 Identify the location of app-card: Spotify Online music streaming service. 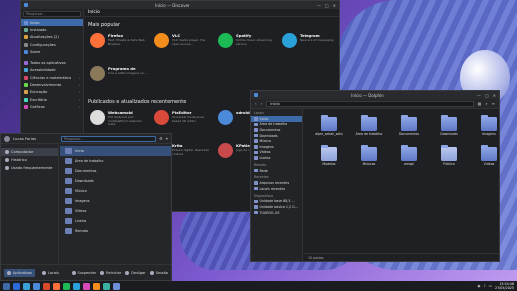
(246, 46).